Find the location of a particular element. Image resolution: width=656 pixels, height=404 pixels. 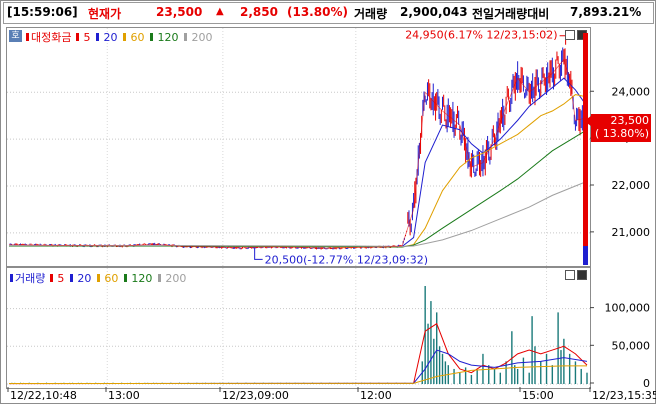

price-tick-label: 22,000 is located at coordinates (631, 185).